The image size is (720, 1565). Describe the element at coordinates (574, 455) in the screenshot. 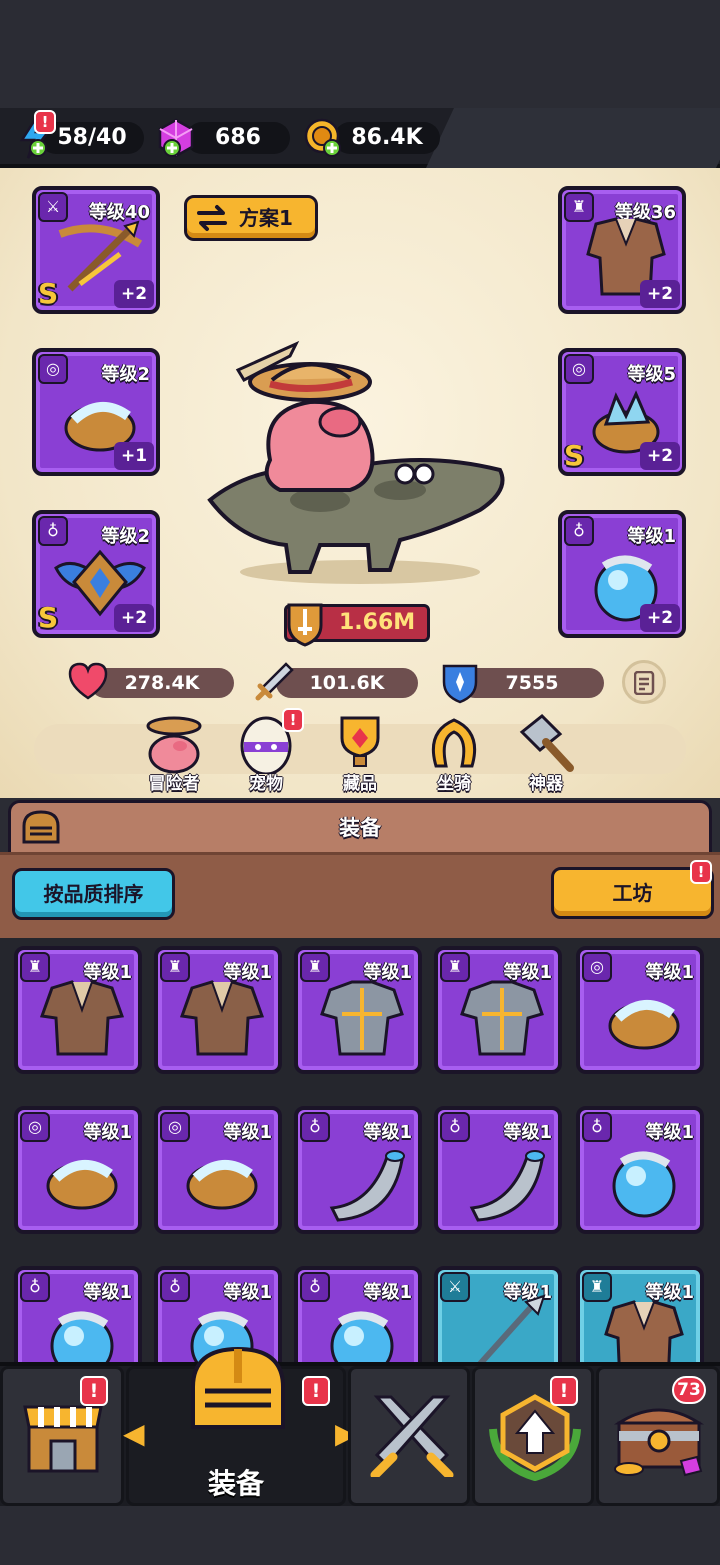

I see `ring-right-rank: S` at that location.